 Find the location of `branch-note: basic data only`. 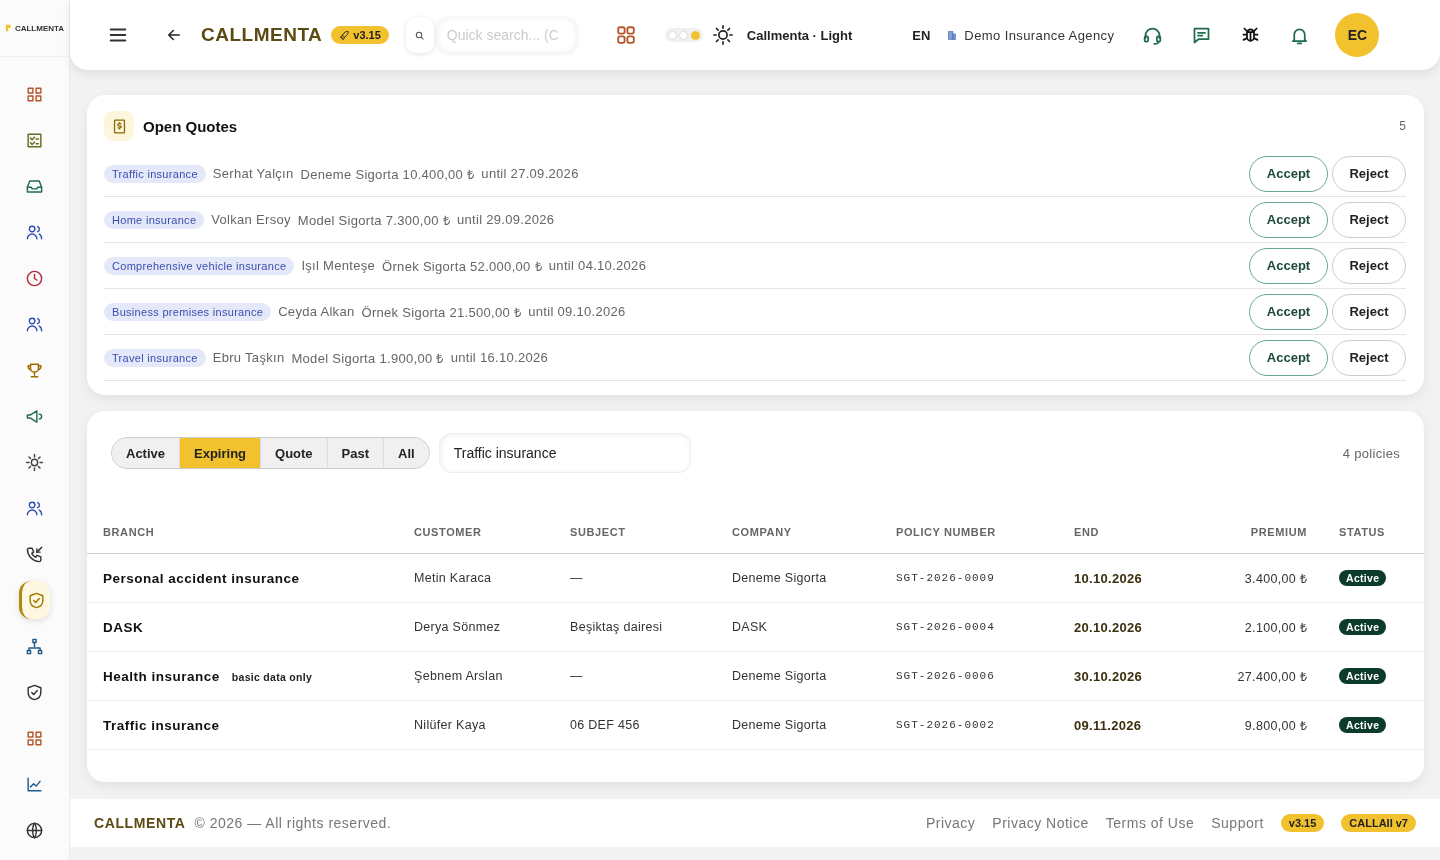

branch-note: basic data only is located at coordinates (272, 676).